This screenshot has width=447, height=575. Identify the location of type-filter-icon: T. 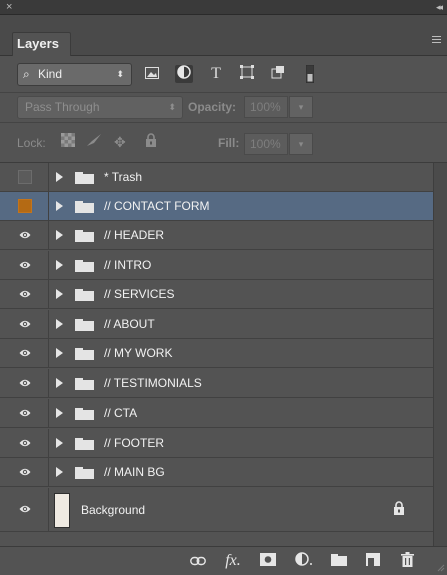
(216, 74).